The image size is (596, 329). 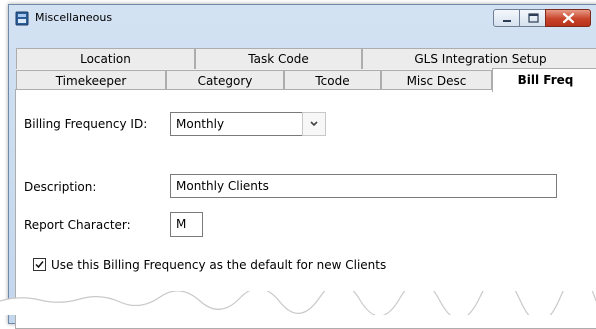 What do you see at coordinates (105, 58) in the screenshot?
I see `tab-location: Location` at bounding box center [105, 58].